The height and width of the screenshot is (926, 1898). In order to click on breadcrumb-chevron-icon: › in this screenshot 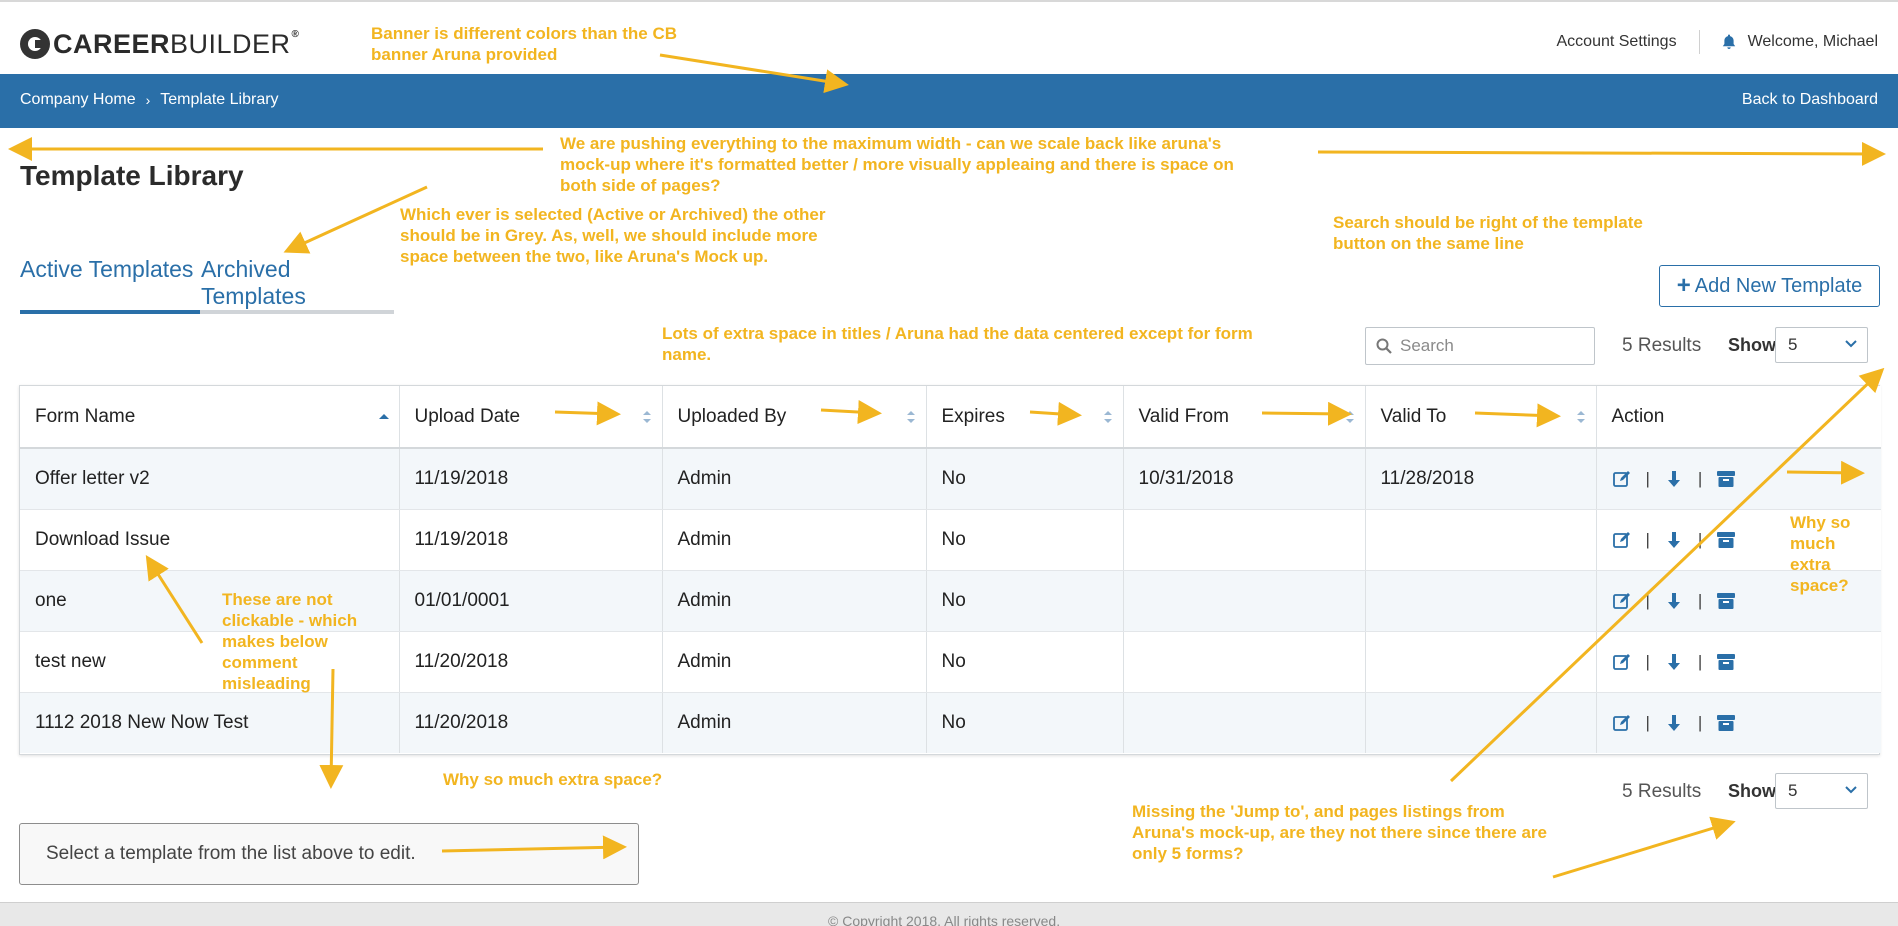, I will do `click(148, 100)`.